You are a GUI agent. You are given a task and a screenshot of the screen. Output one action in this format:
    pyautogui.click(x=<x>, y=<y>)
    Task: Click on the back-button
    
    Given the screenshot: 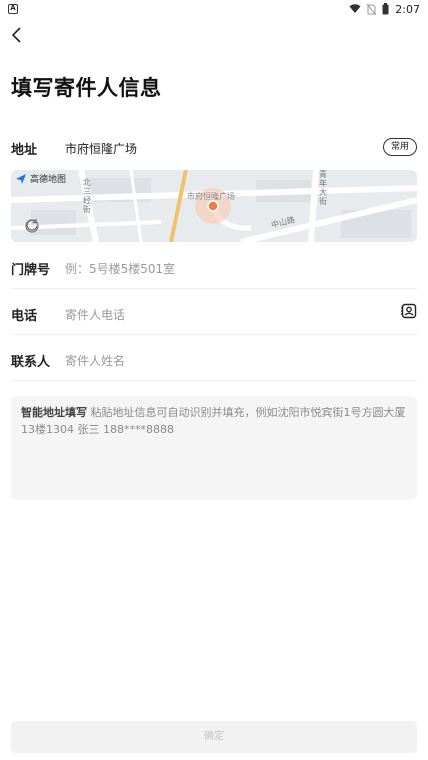 What is the action you would take?
    pyautogui.click(x=17, y=35)
    